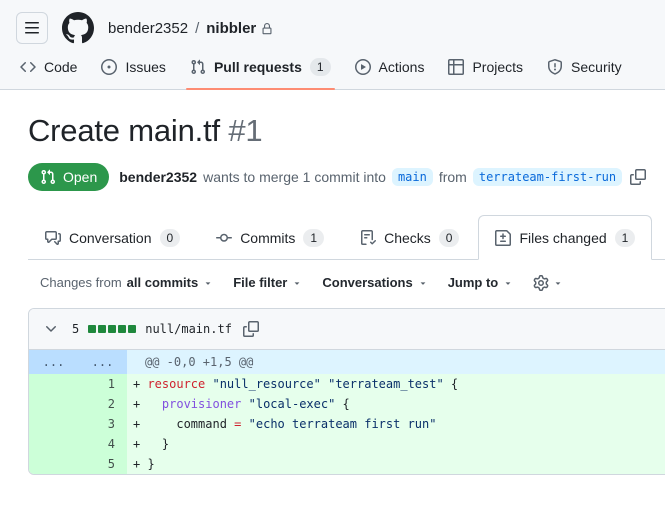 This screenshot has height=524, width=665. Describe the element at coordinates (260, 89) in the screenshot. I see `active-nav-underline` at that location.